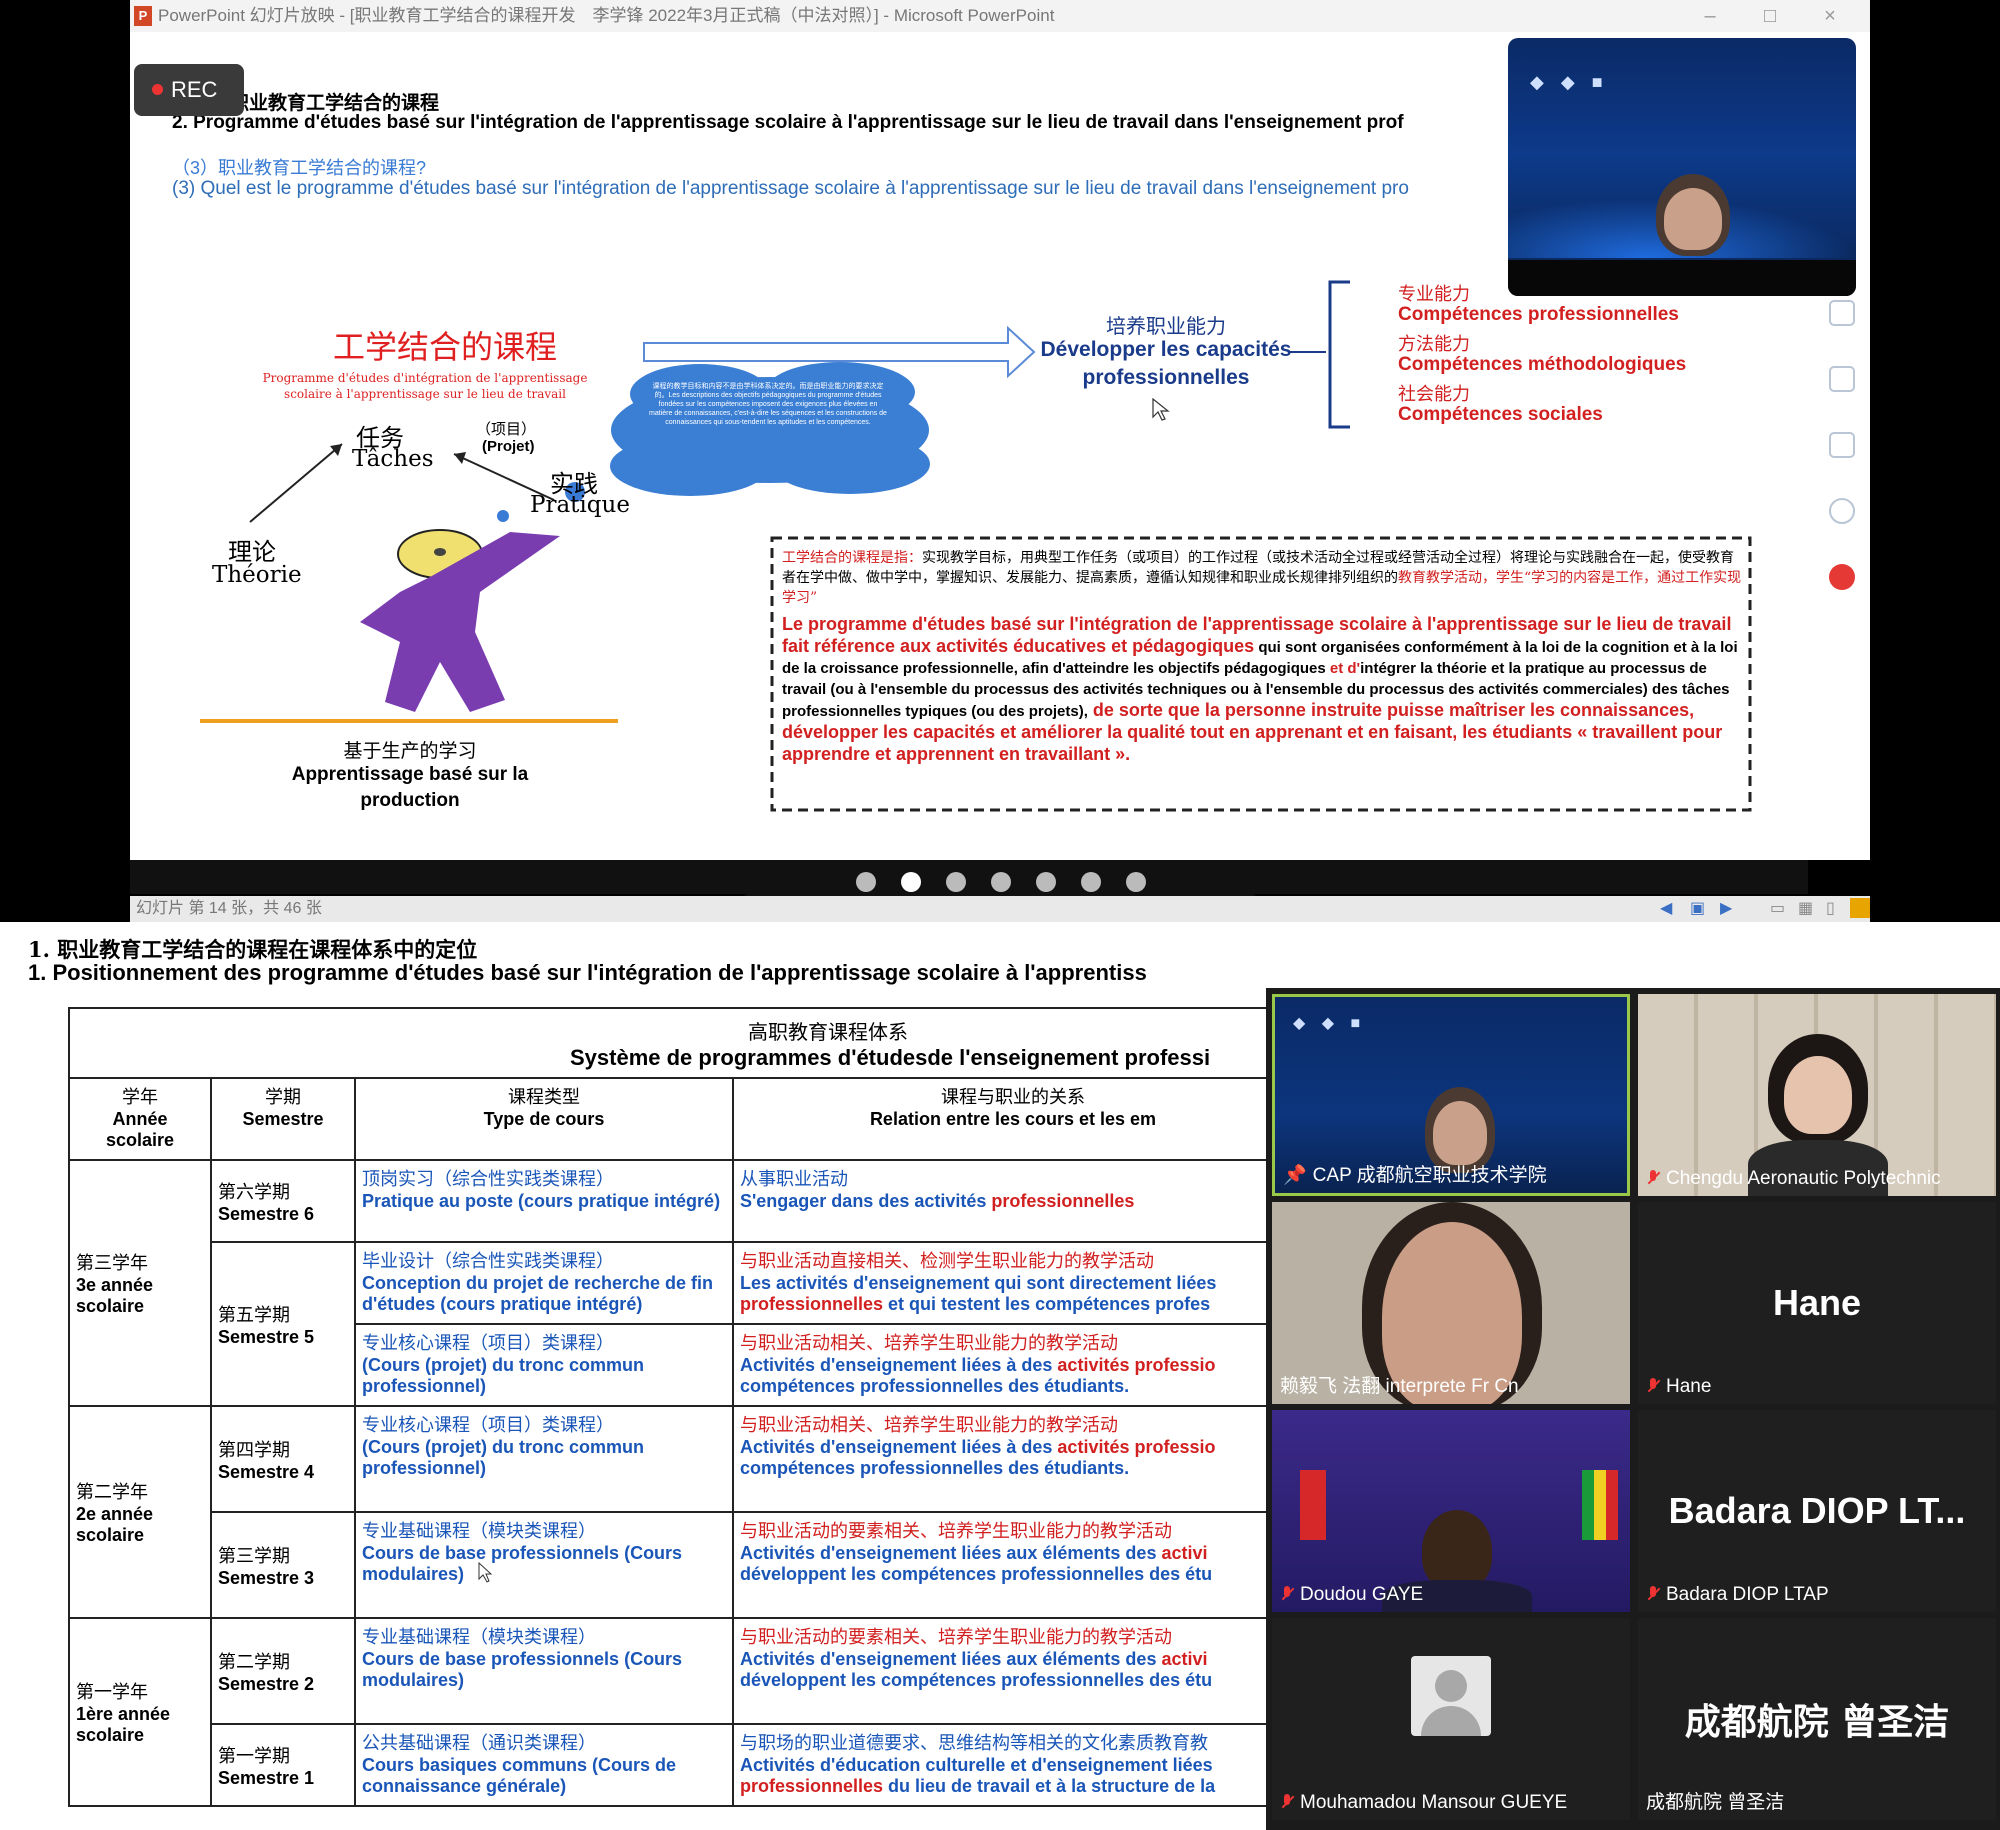 Image resolution: width=2000 pixels, height=1830 pixels. Describe the element at coordinates (1047, 1304) in the screenshot. I see `rel-fr2: et qui testent les compétences profes` at that location.